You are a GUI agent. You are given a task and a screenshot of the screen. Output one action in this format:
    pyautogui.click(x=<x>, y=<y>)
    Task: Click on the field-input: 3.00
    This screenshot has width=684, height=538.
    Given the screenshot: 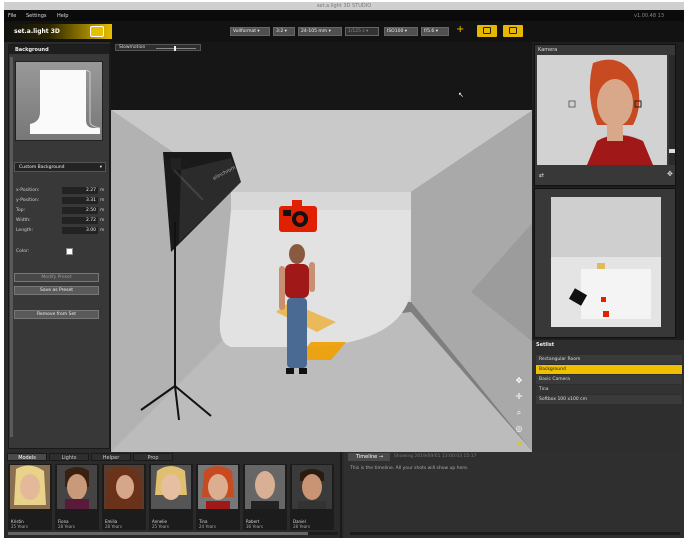 What is the action you would take?
    pyautogui.click(x=80, y=230)
    